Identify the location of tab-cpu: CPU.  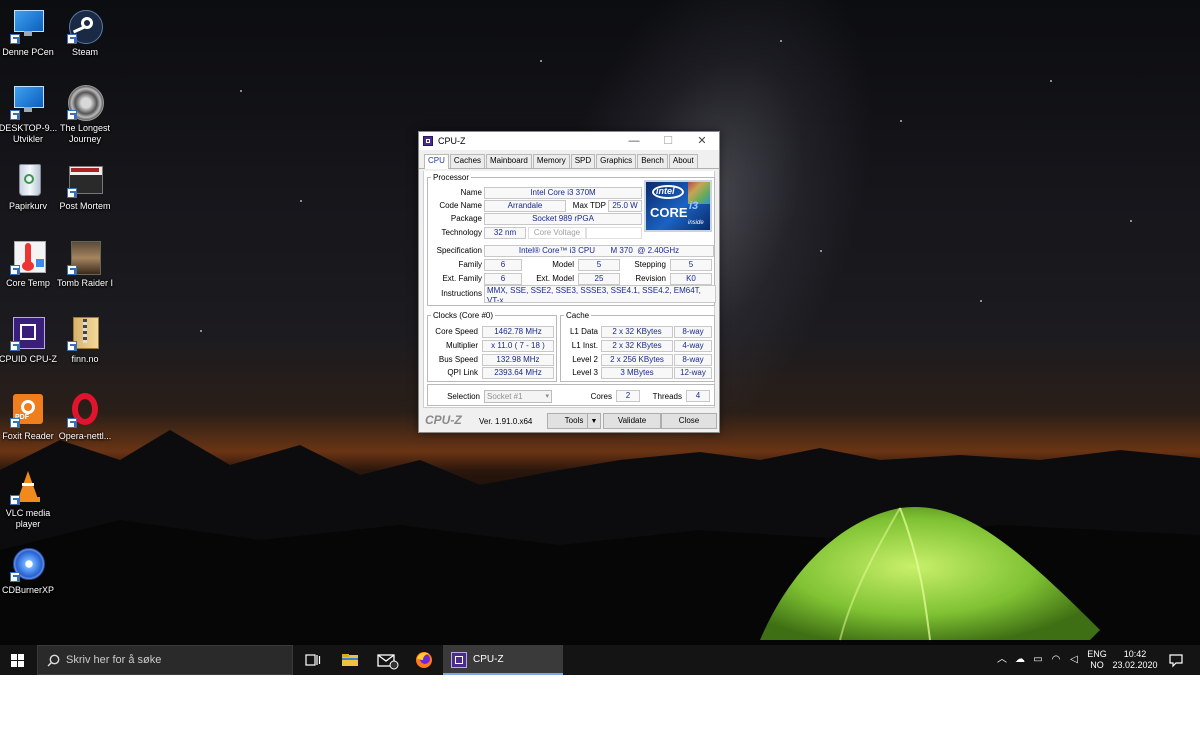
(436, 161).